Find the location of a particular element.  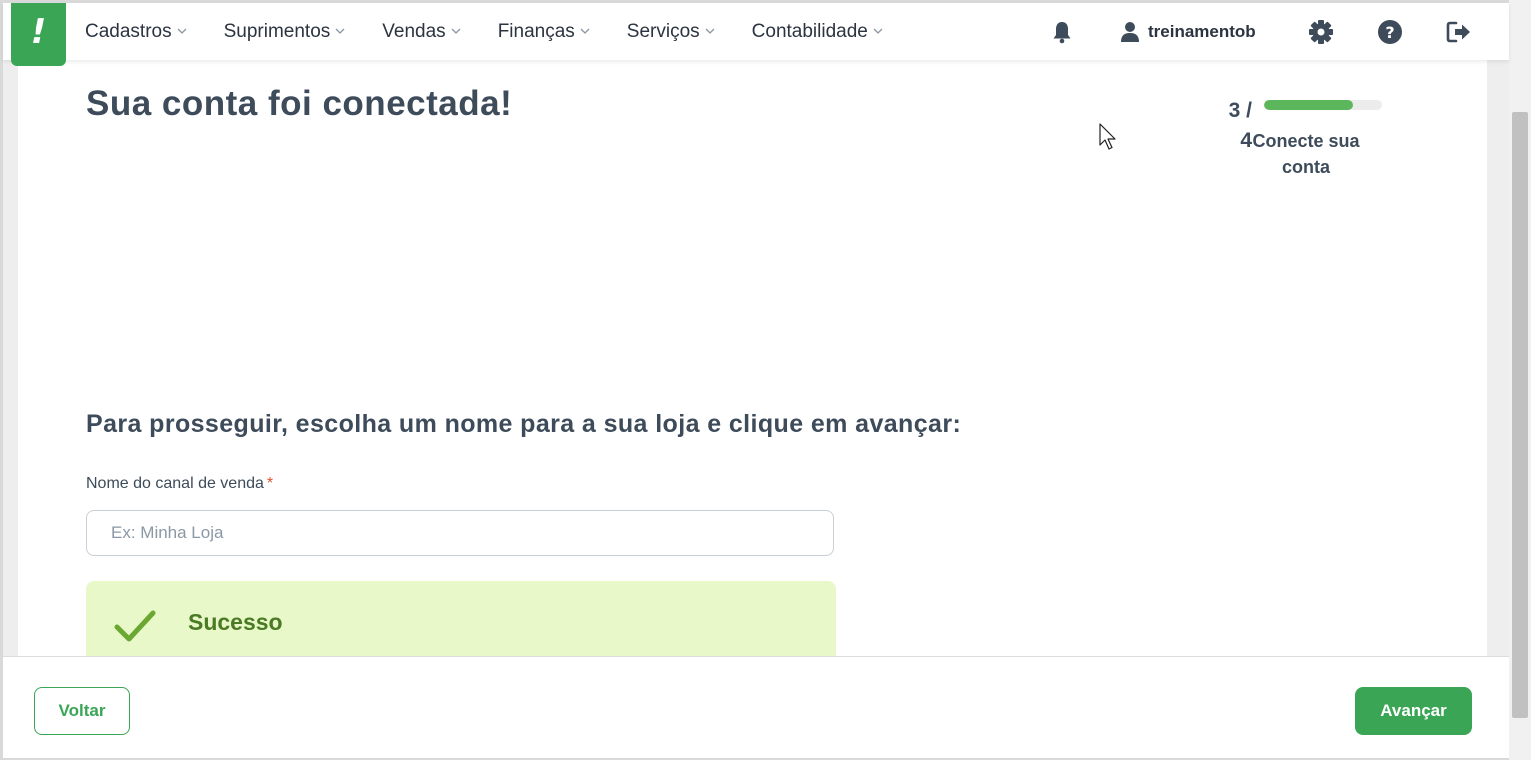

required-mark: * is located at coordinates (270, 483).